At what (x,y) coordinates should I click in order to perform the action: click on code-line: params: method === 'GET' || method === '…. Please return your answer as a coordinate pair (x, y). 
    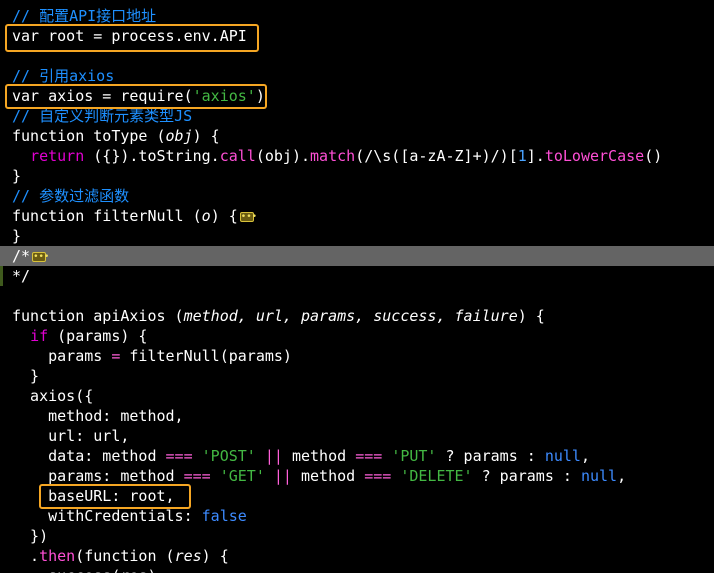
    Looking at the image, I should click on (357, 476).